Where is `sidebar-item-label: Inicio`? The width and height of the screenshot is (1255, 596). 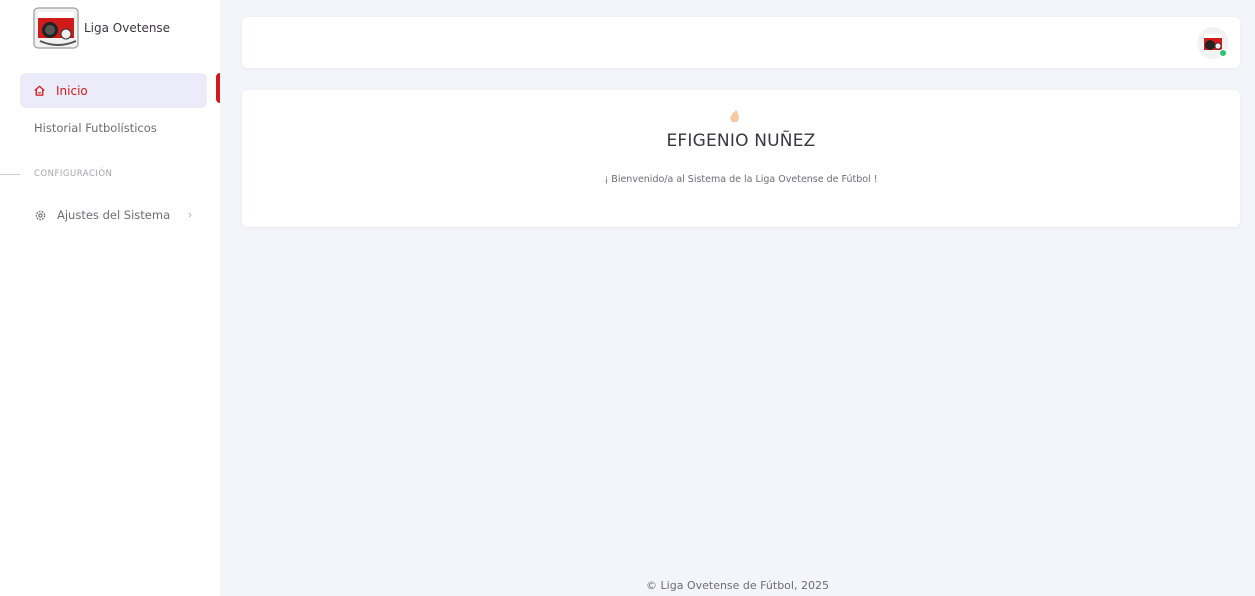 sidebar-item-label: Inicio is located at coordinates (72, 90).